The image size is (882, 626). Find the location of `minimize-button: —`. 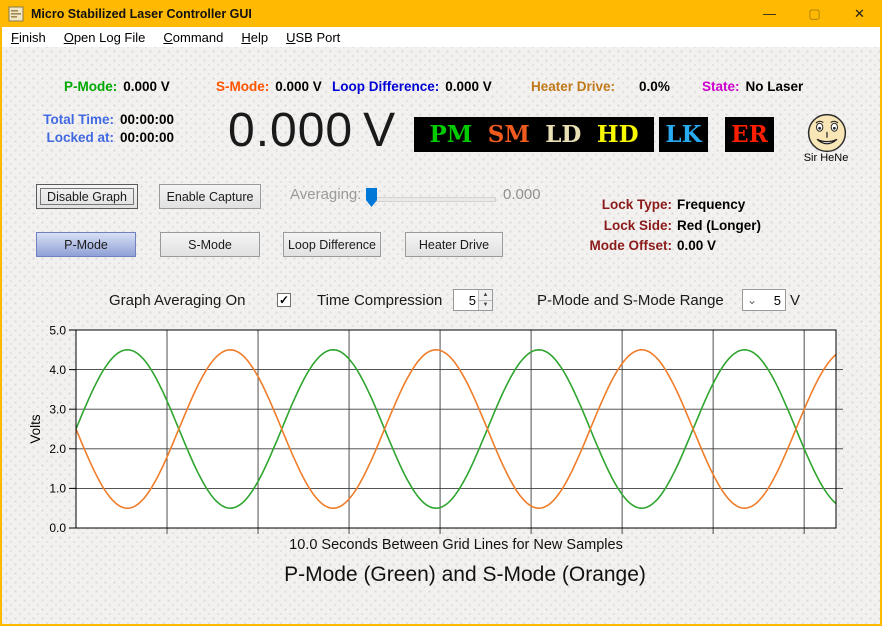

minimize-button: — is located at coordinates (769, 13).